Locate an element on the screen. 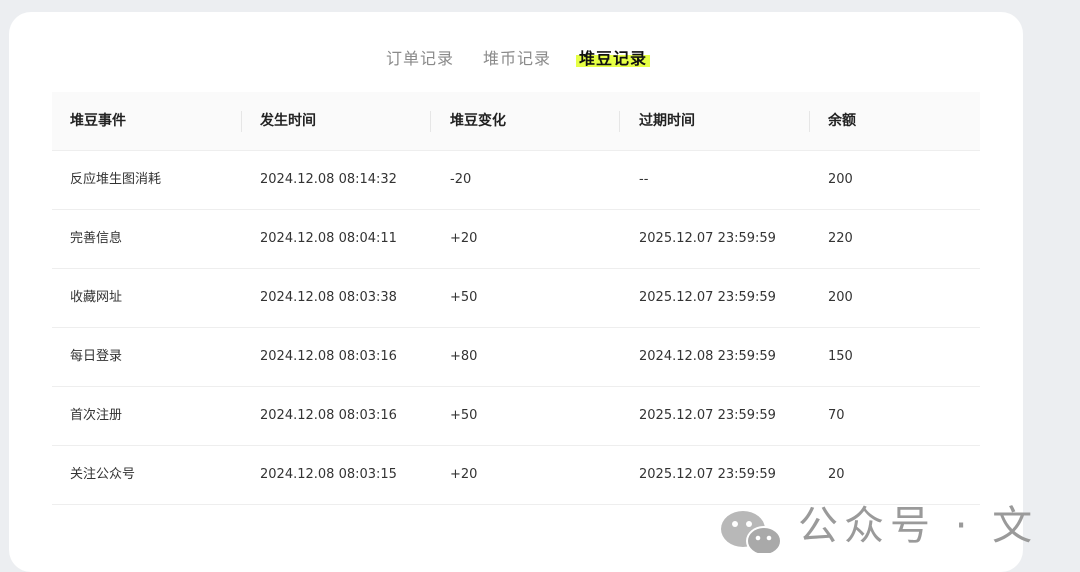 This screenshot has height=572, width=1080. tab-coin-records: 堆币记录 is located at coordinates (517, 59).